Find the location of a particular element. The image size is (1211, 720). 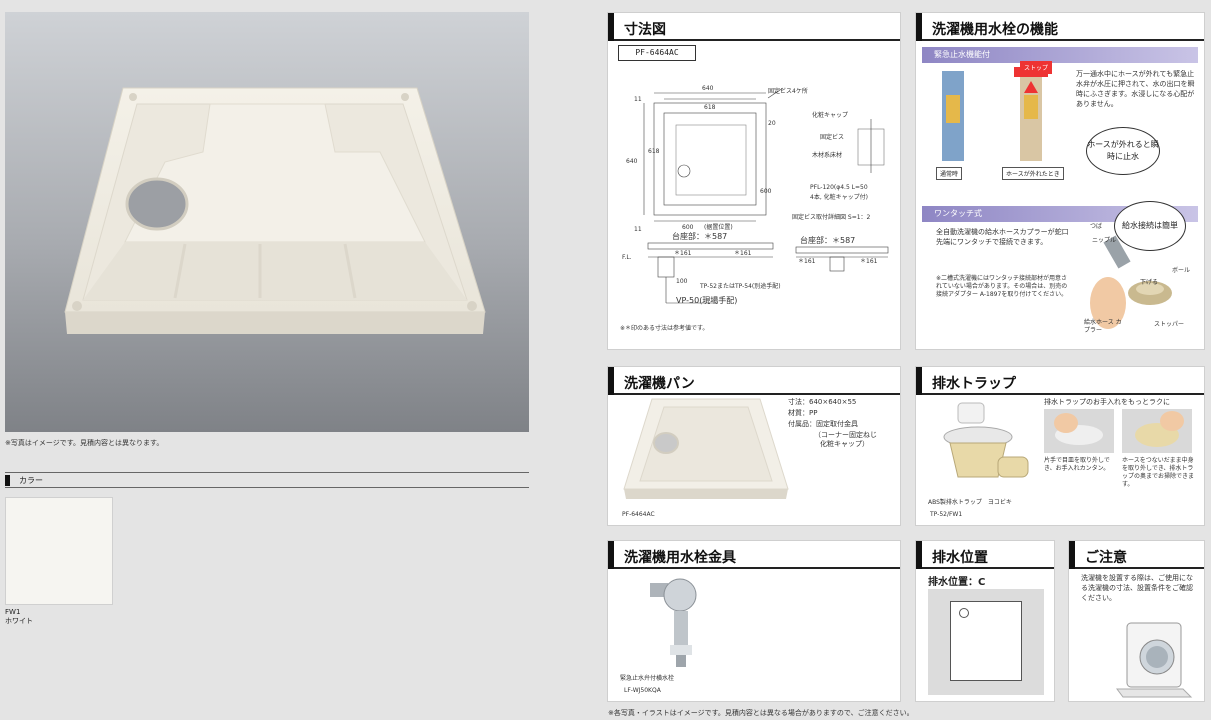

label-coupler: 給水ホース カプラー is located at coordinates (1103, 326).